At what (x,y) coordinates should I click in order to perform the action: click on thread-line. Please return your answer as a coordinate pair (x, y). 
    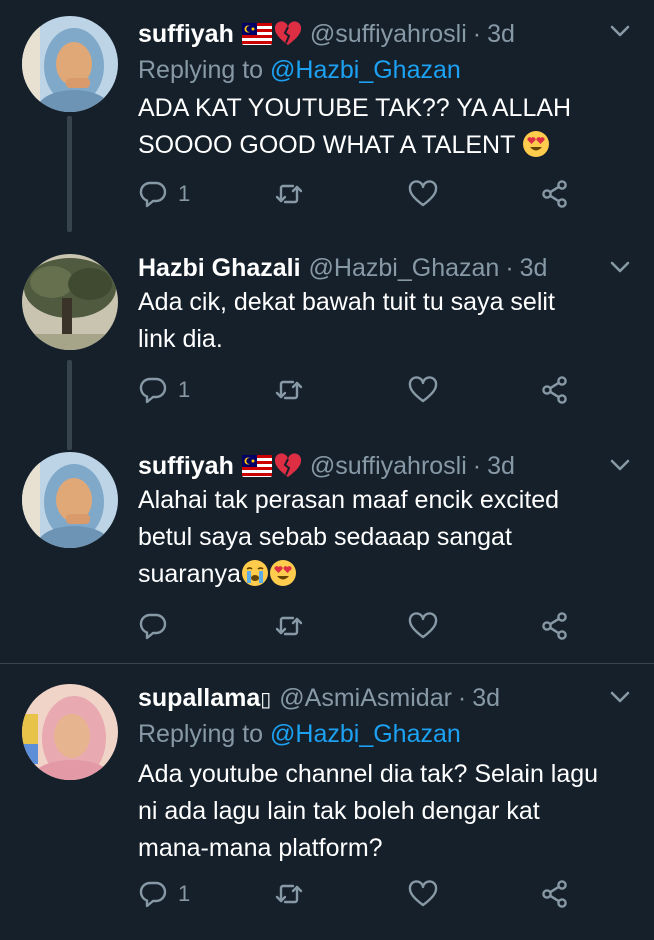
    Looking at the image, I should click on (69, 405).